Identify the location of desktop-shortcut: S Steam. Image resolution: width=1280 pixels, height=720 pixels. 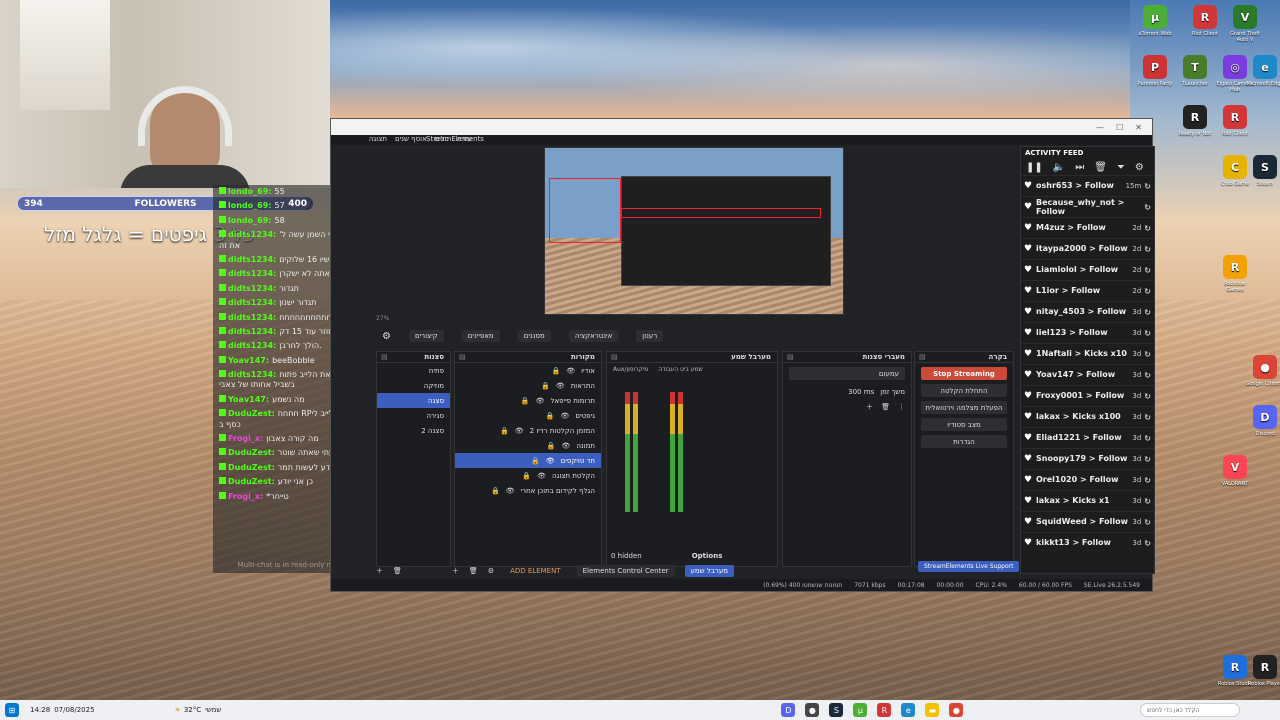
(1262, 178).